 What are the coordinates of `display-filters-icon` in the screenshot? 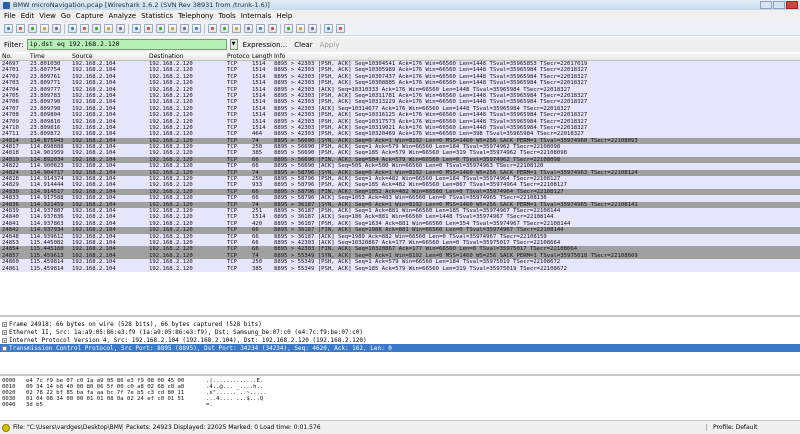 It's located at (300, 28).